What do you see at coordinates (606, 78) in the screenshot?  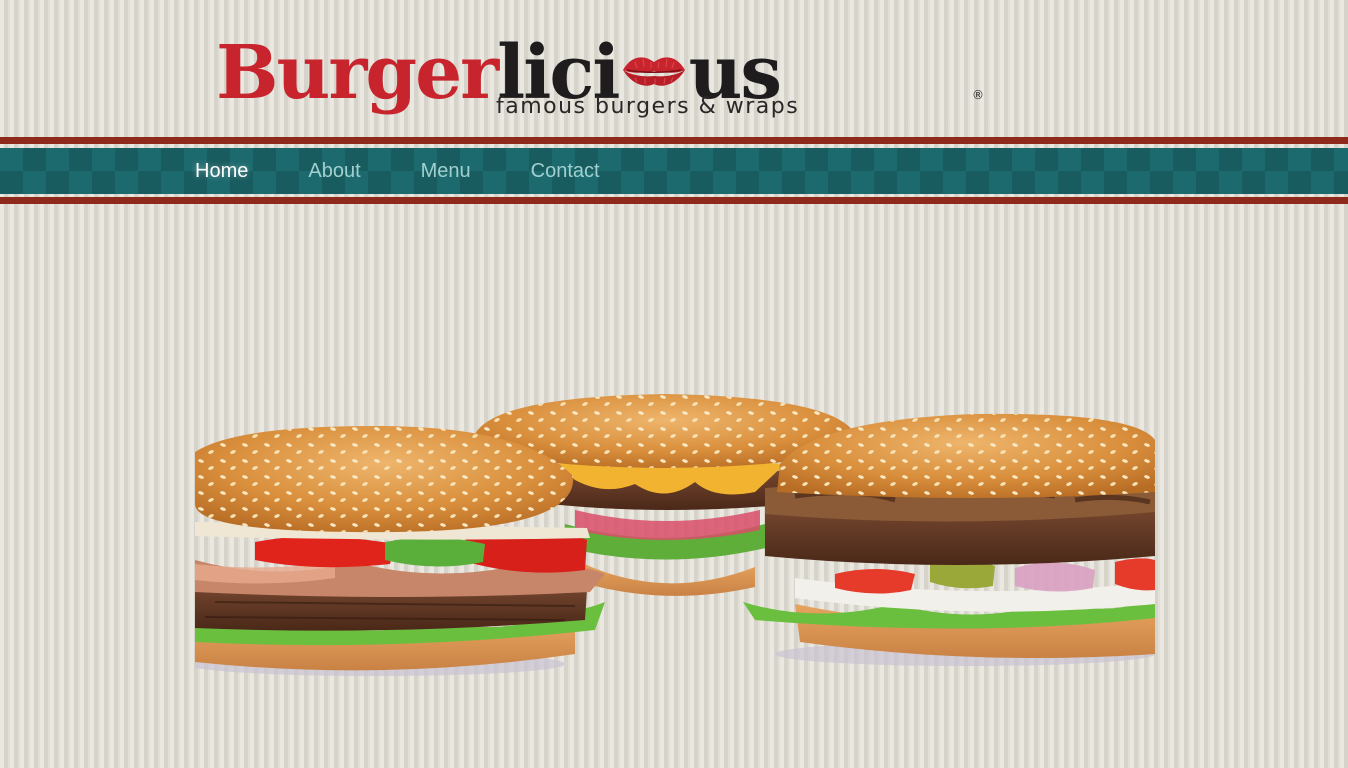 I see `brand-logo: Burgerlici us famous burgers & wraps ®` at bounding box center [606, 78].